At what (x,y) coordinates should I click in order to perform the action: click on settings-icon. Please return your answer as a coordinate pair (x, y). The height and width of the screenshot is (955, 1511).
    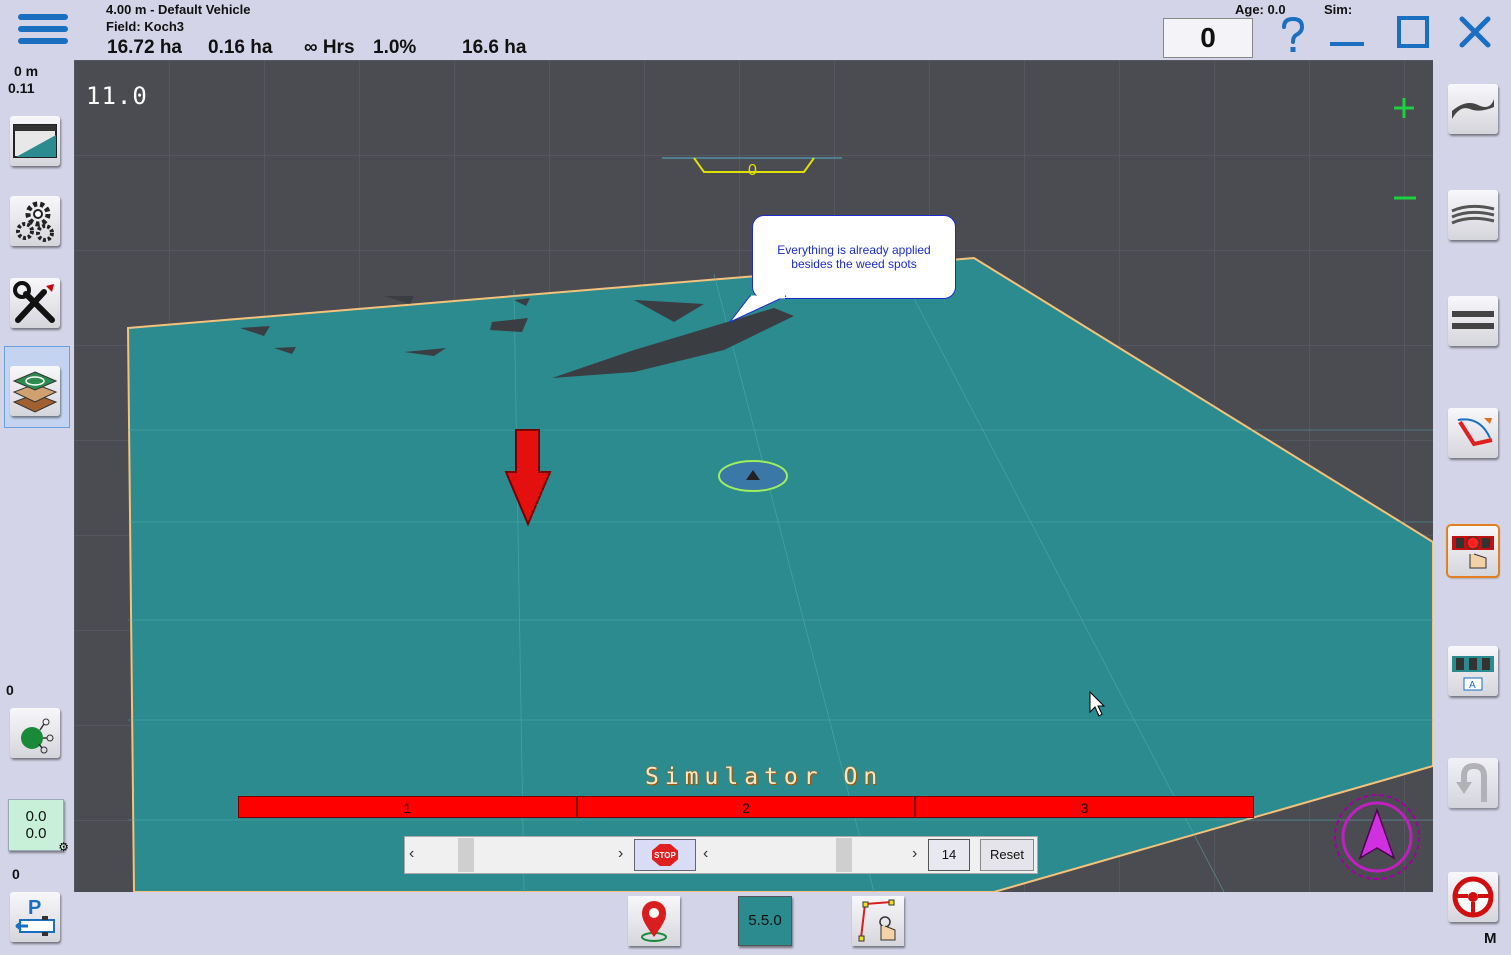
    Looking at the image, I should click on (35, 221).